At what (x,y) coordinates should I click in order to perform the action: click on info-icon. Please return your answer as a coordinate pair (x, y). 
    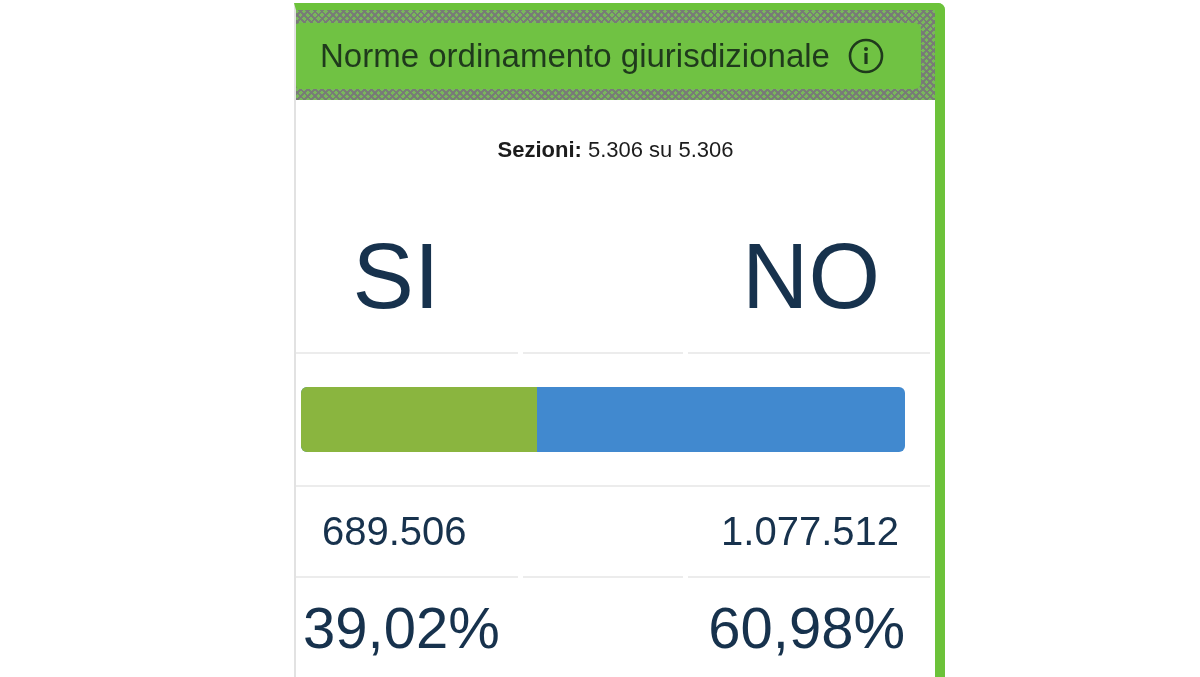
    Looking at the image, I should click on (865, 56).